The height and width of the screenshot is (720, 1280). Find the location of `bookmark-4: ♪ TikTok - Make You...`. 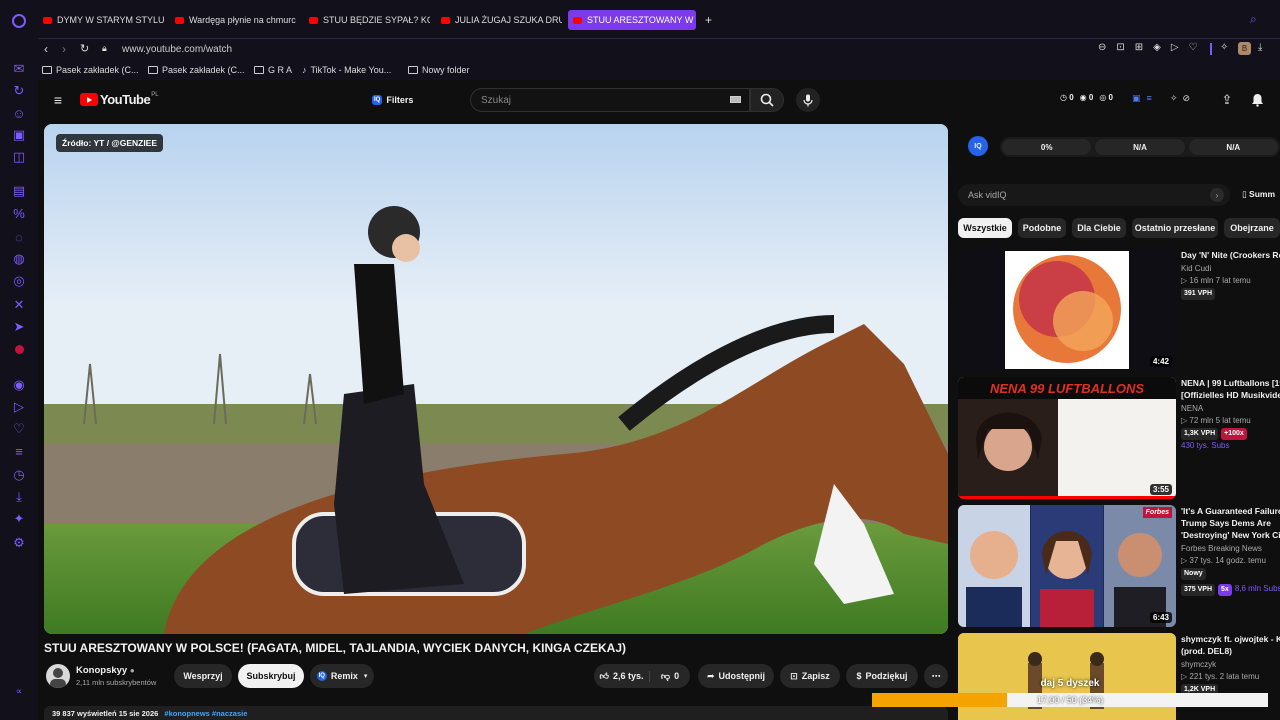

bookmark-4: ♪ TikTok - Make You... is located at coordinates (346, 70).